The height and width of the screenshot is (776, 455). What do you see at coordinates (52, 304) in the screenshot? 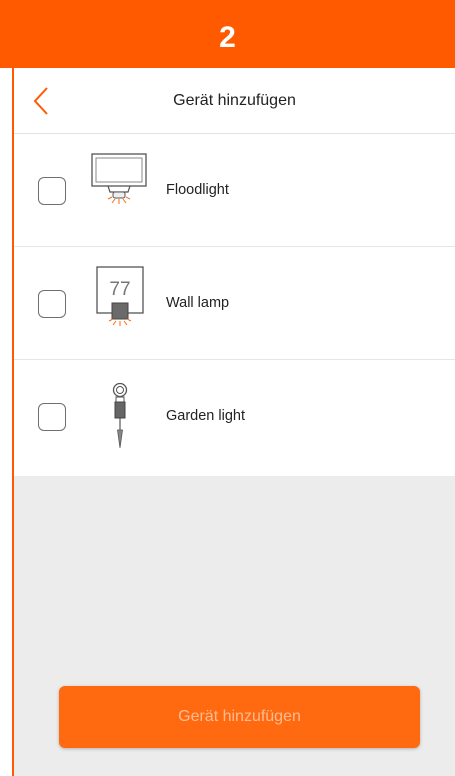
I see `wall-lamp-checkbox` at bounding box center [52, 304].